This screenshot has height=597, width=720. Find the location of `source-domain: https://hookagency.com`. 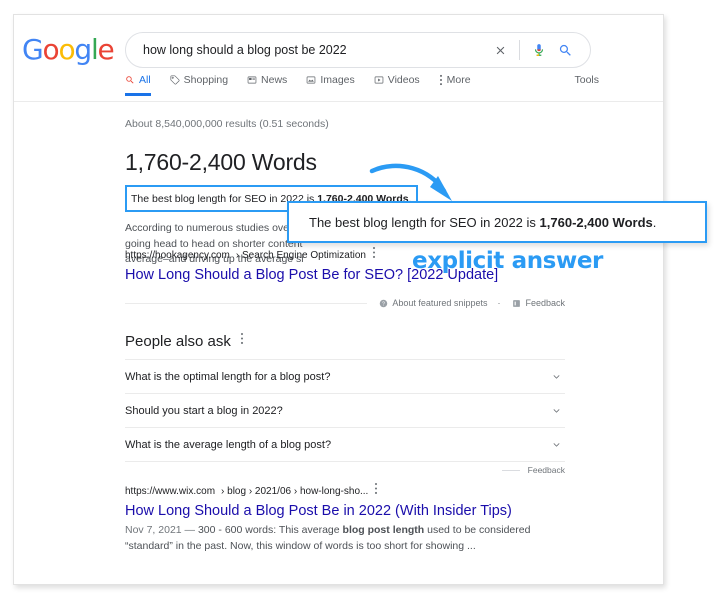

source-domain: https://hookagency.com is located at coordinates (177, 255).